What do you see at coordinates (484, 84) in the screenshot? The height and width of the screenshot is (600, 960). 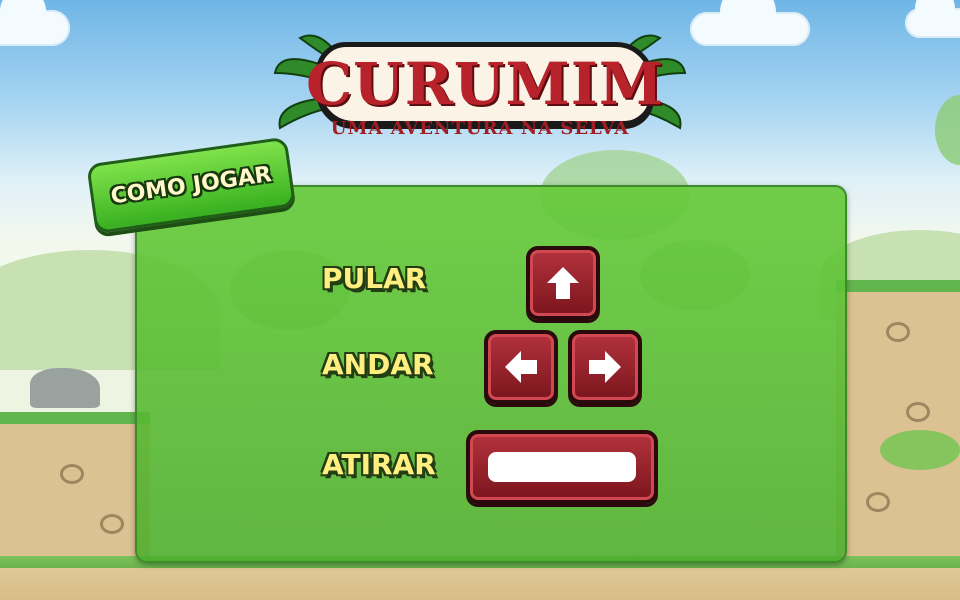 I see `logo-title: CURUMIM` at bounding box center [484, 84].